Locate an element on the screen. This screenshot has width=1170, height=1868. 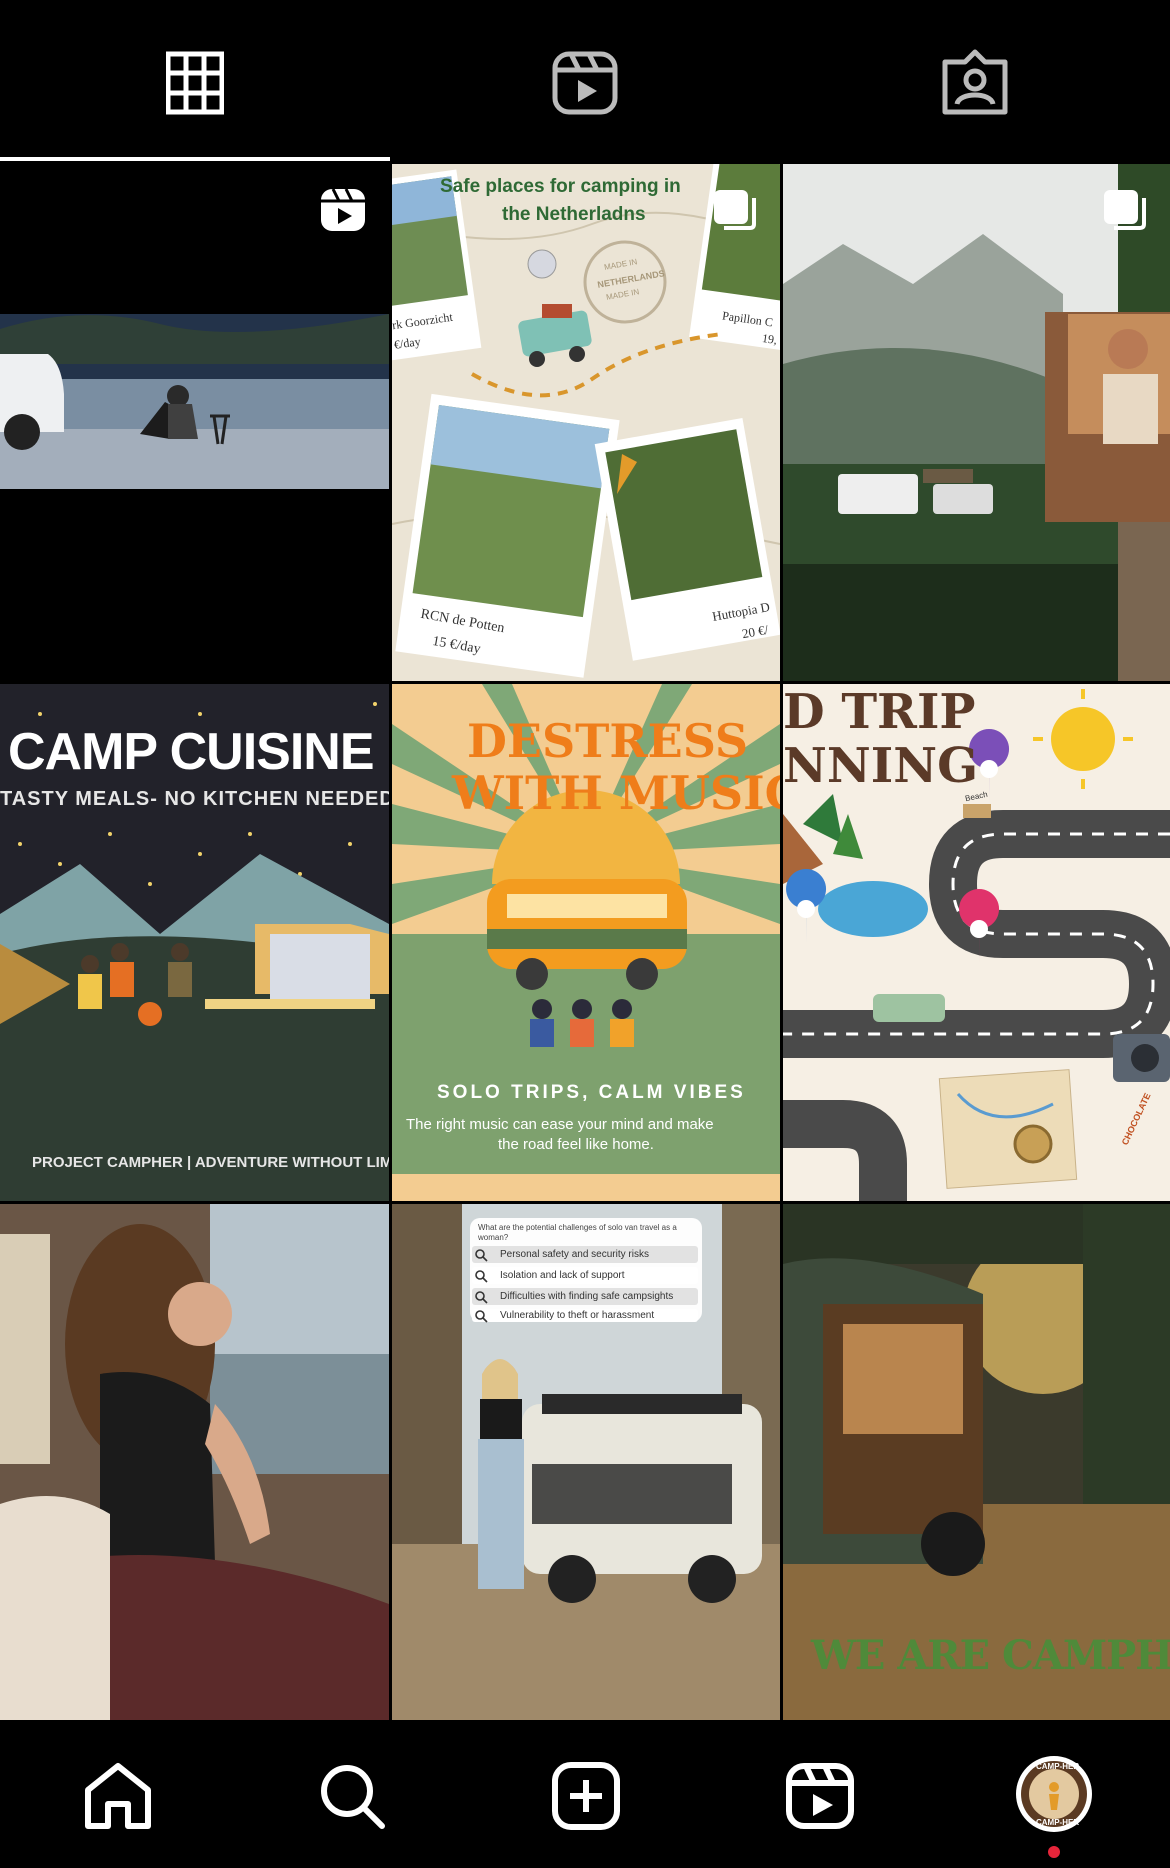
tab-posts-grid is located at coordinates (195, 82).